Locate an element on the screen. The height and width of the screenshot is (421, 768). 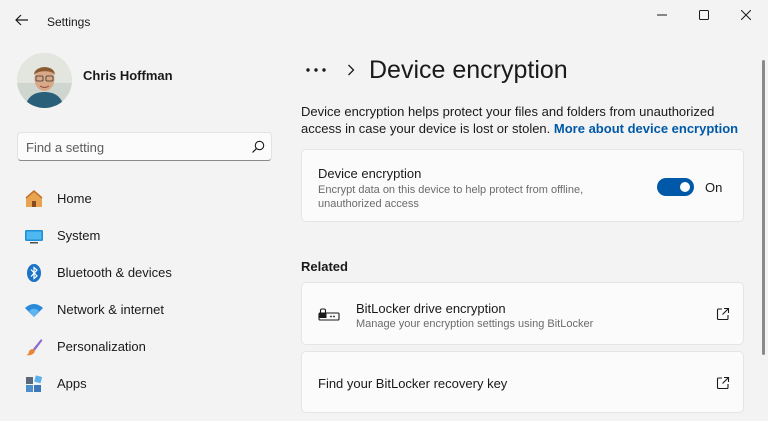
sidebar-item-bluetooth: Bluetooth & devices is located at coordinates (145, 272).